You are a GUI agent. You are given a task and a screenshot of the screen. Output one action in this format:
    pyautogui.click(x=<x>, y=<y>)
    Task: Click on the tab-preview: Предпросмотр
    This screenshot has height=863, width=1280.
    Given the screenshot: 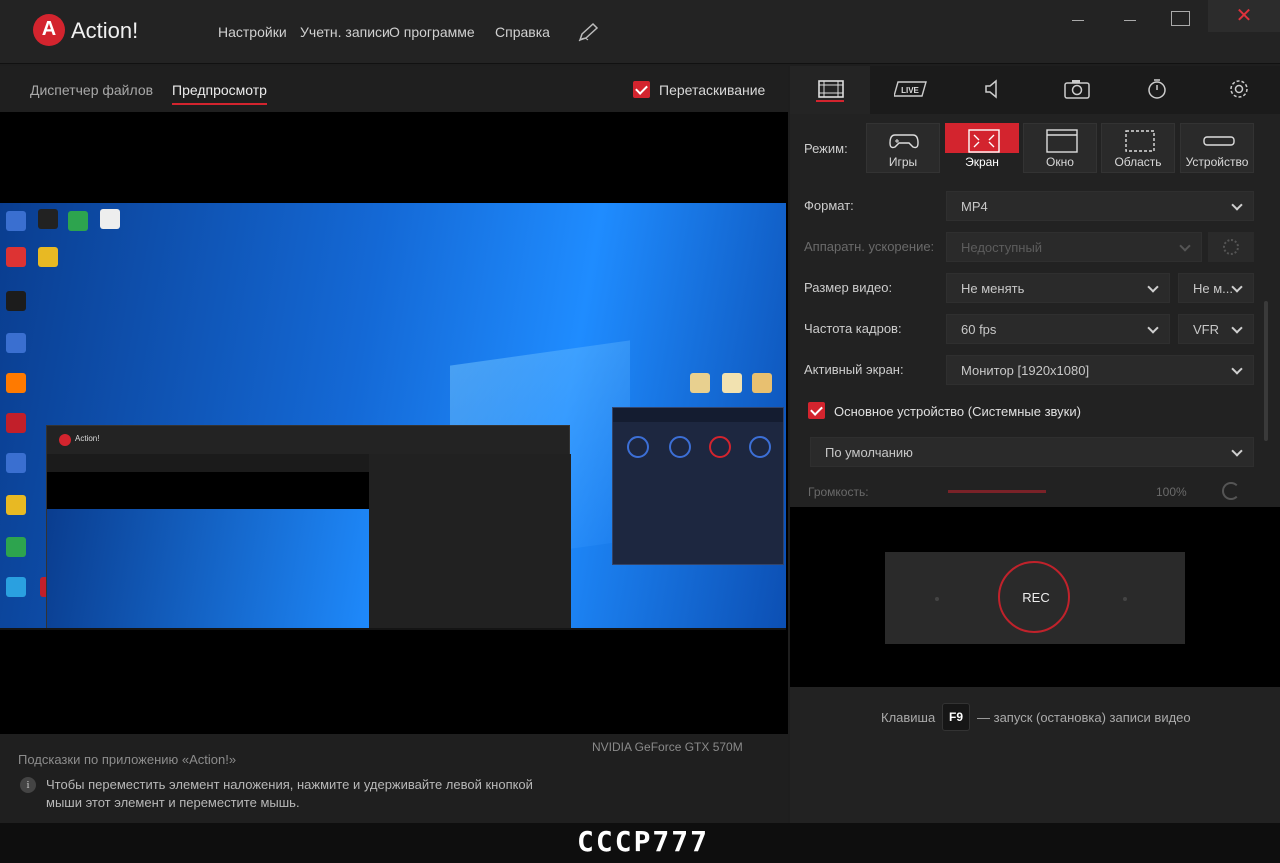 What is the action you would take?
    pyautogui.click(x=219, y=93)
    